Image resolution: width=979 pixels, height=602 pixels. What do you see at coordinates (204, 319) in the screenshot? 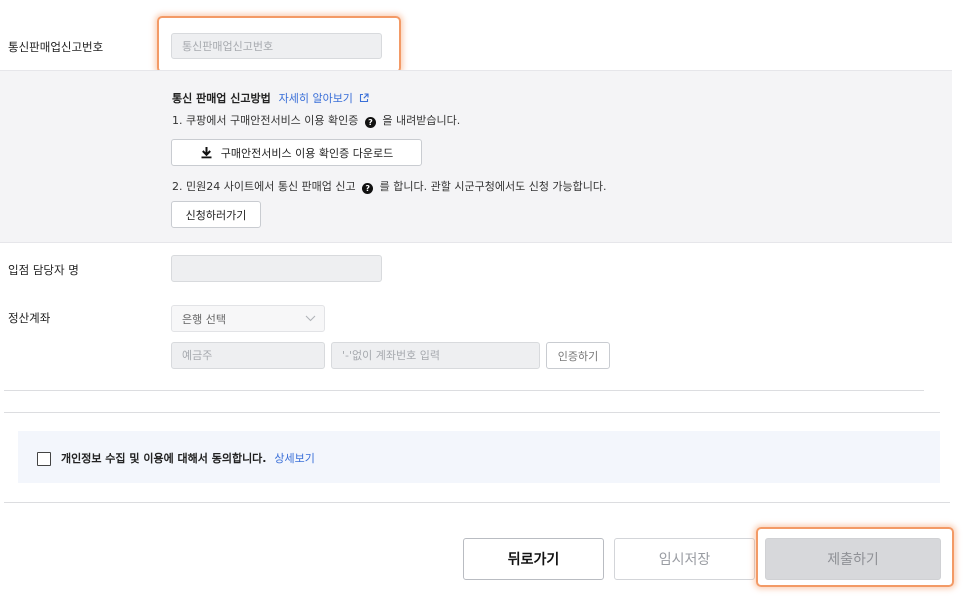
I see `bank-select-value: 은행 선택` at bounding box center [204, 319].